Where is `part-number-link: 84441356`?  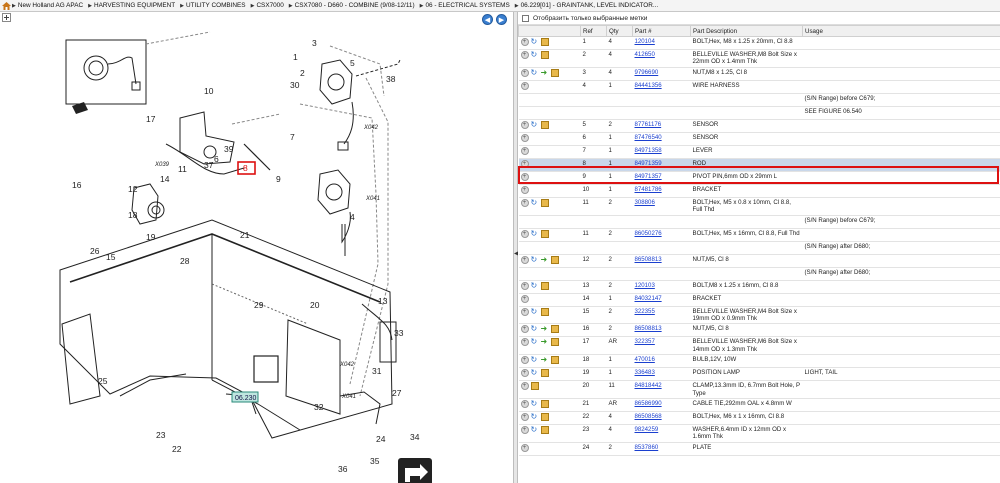
part-number-link: 84441356 is located at coordinates (648, 85).